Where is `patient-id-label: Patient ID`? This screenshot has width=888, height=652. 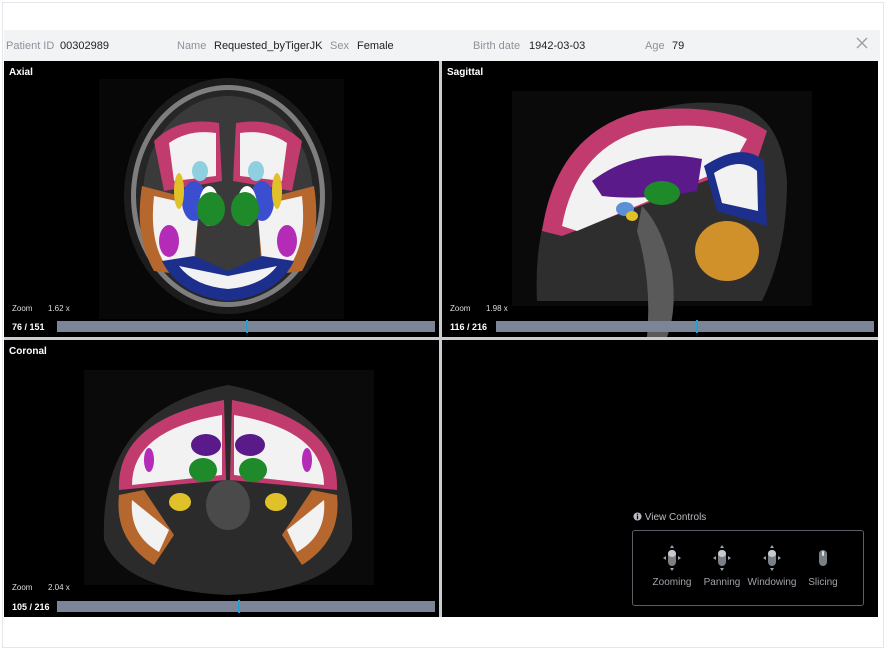
patient-id-label: Patient ID is located at coordinates (30, 46).